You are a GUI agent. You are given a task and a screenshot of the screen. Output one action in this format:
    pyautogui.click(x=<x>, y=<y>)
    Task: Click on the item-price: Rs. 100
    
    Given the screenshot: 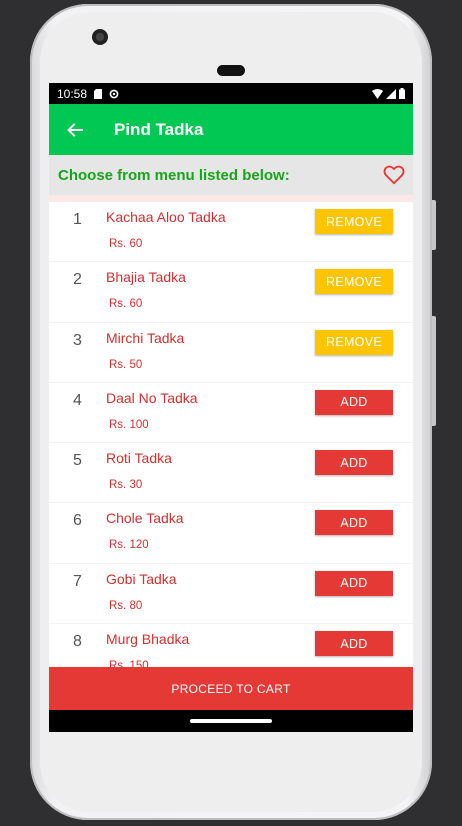 What is the action you would take?
    pyautogui.click(x=129, y=424)
    